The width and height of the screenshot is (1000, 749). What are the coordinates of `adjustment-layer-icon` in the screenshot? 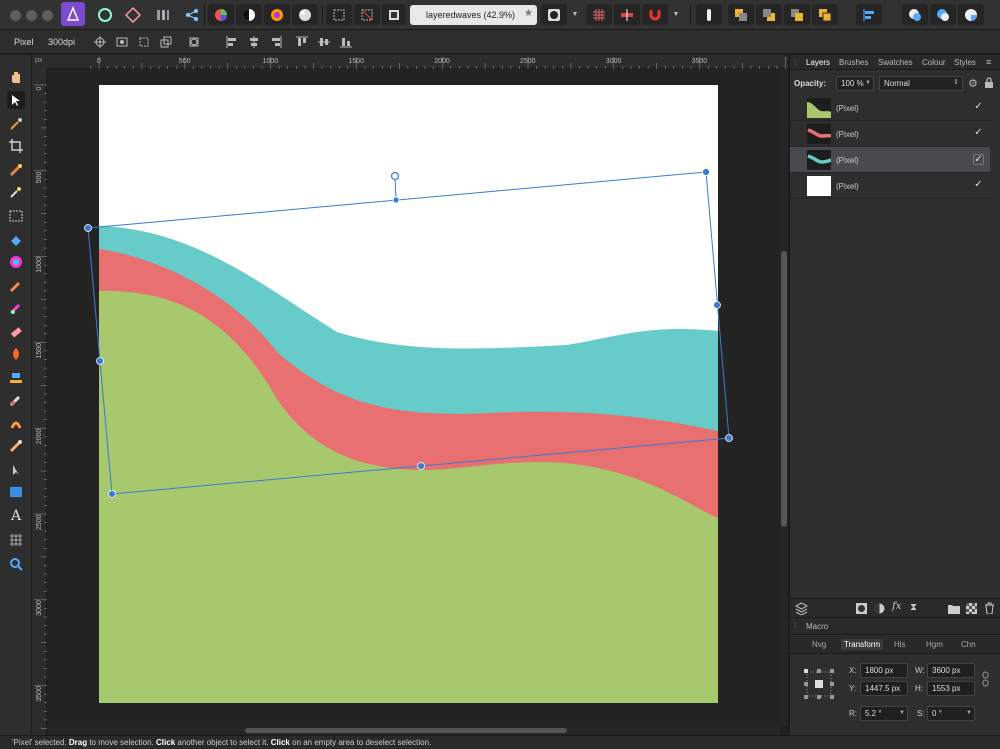 It's located at (879, 609).